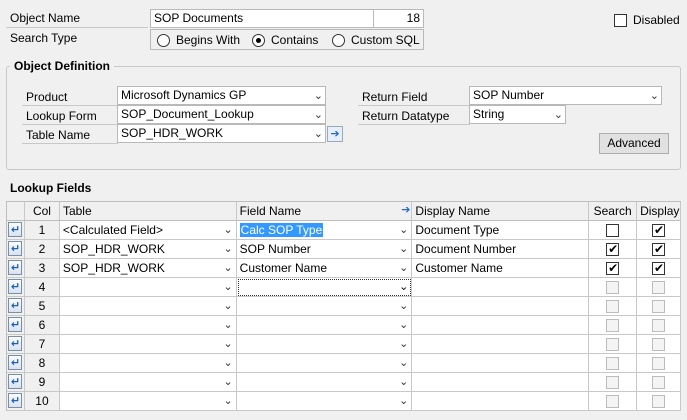 This screenshot has height=420, width=687. What do you see at coordinates (113, 249) in the screenshot?
I see `row-table-value: SOP_HDR_WORK` at bounding box center [113, 249].